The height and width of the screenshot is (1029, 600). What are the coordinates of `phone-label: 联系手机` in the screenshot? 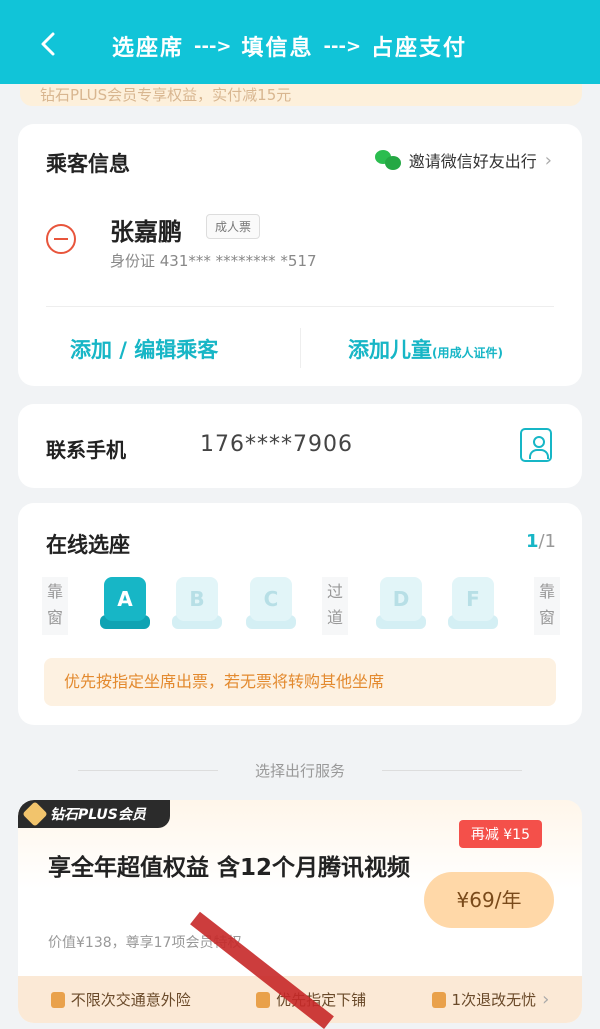 It's located at (86, 450).